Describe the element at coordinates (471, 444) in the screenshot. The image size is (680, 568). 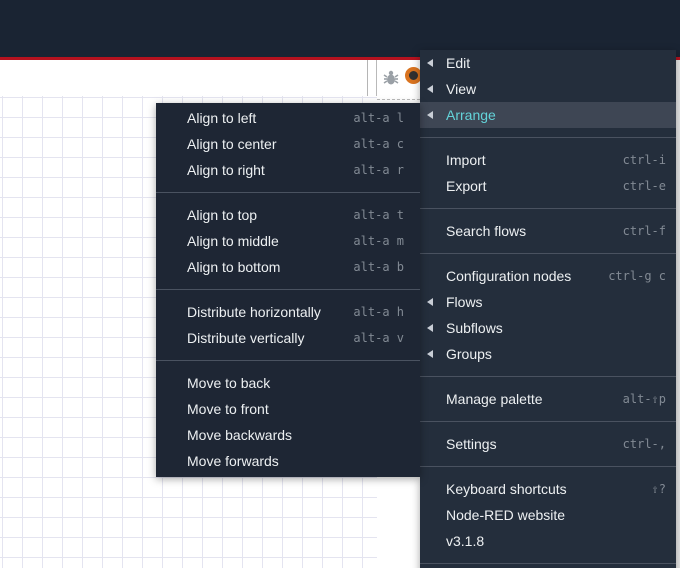
I see `main-menu-item-label: Settings` at that location.